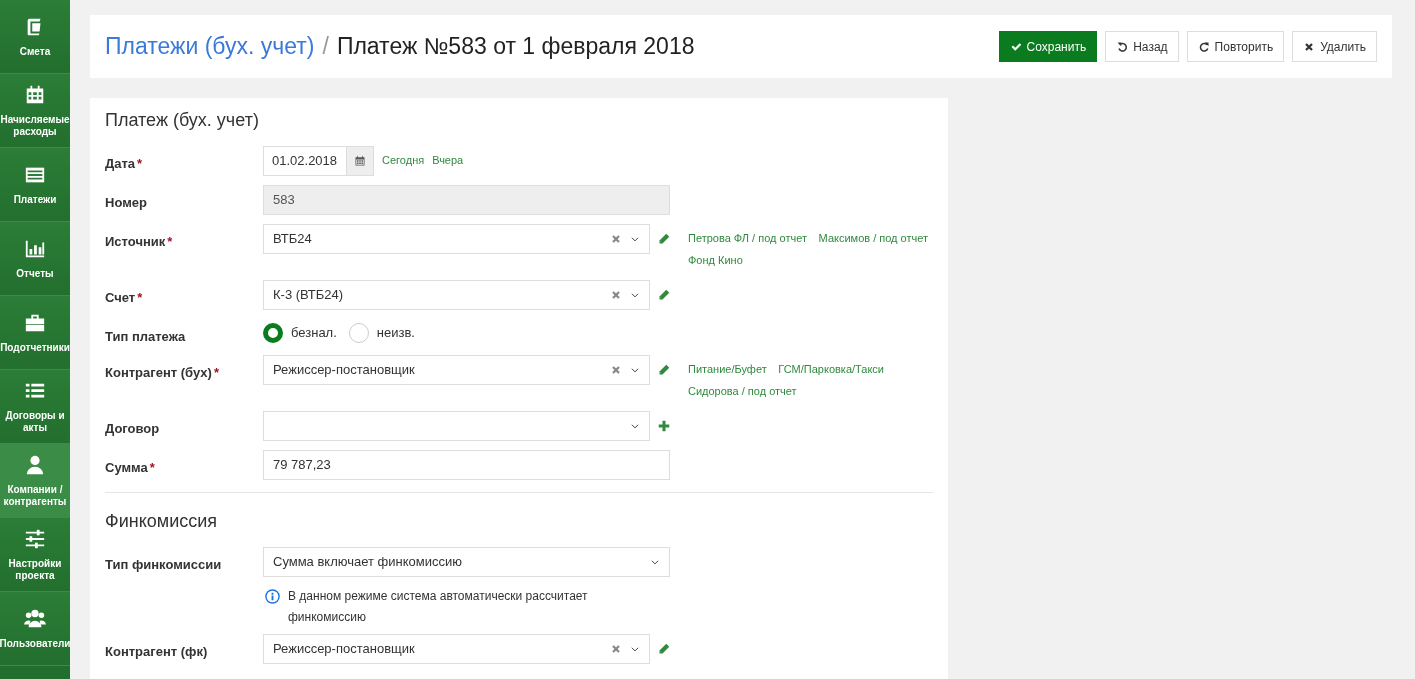 Image resolution: width=1415 pixels, height=679 pixels. I want to click on select-field: ВТБ24, so click(456, 238).